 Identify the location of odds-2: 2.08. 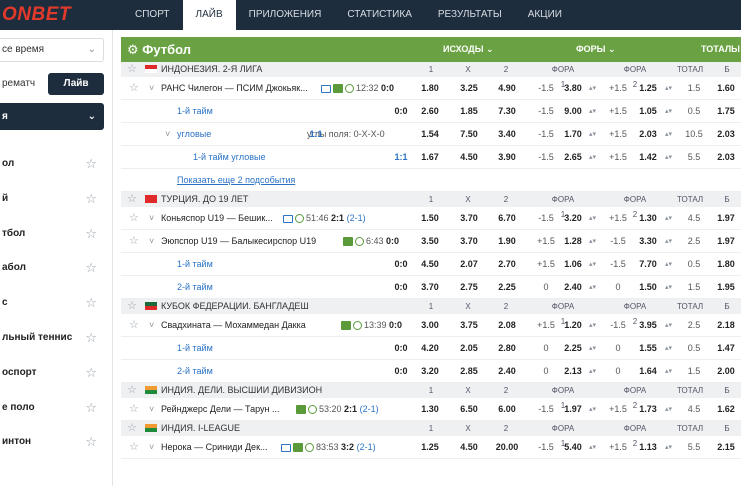
(507, 325).